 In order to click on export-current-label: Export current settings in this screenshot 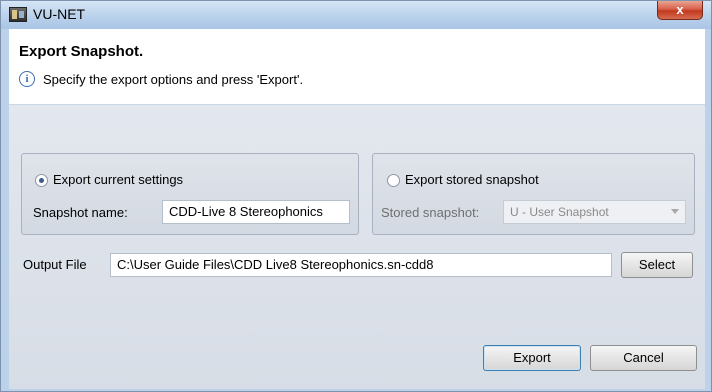, I will do `click(118, 179)`.